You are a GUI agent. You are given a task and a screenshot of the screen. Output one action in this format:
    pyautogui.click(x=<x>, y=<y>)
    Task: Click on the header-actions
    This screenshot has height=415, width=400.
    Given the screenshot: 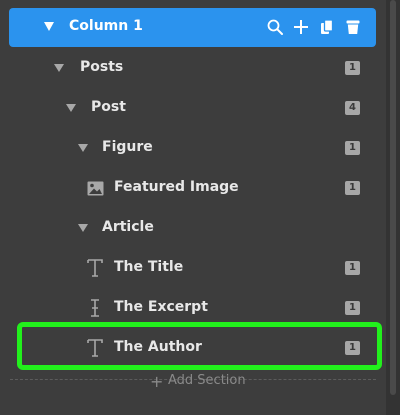 What is the action you would take?
    pyautogui.click(x=314, y=27)
    